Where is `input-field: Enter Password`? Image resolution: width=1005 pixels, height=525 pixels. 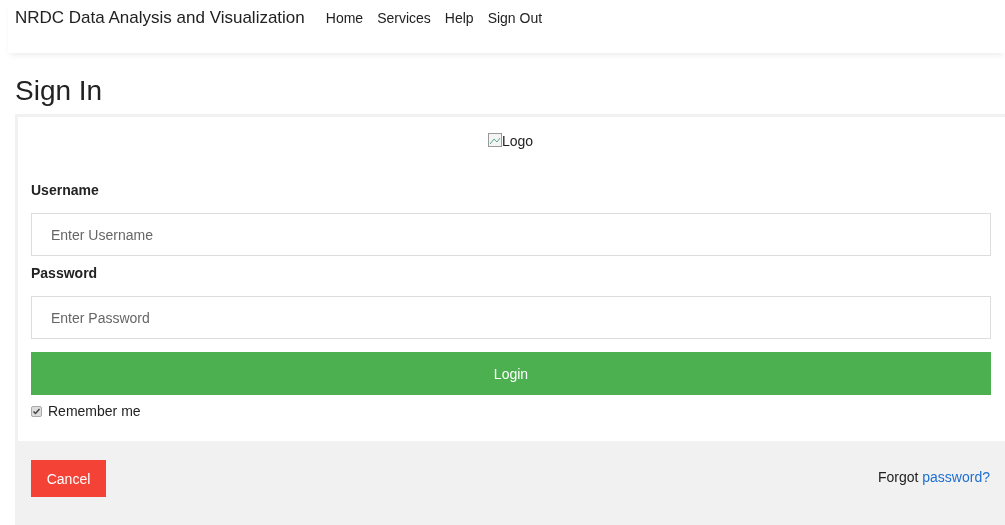
input-field: Enter Password is located at coordinates (511, 317).